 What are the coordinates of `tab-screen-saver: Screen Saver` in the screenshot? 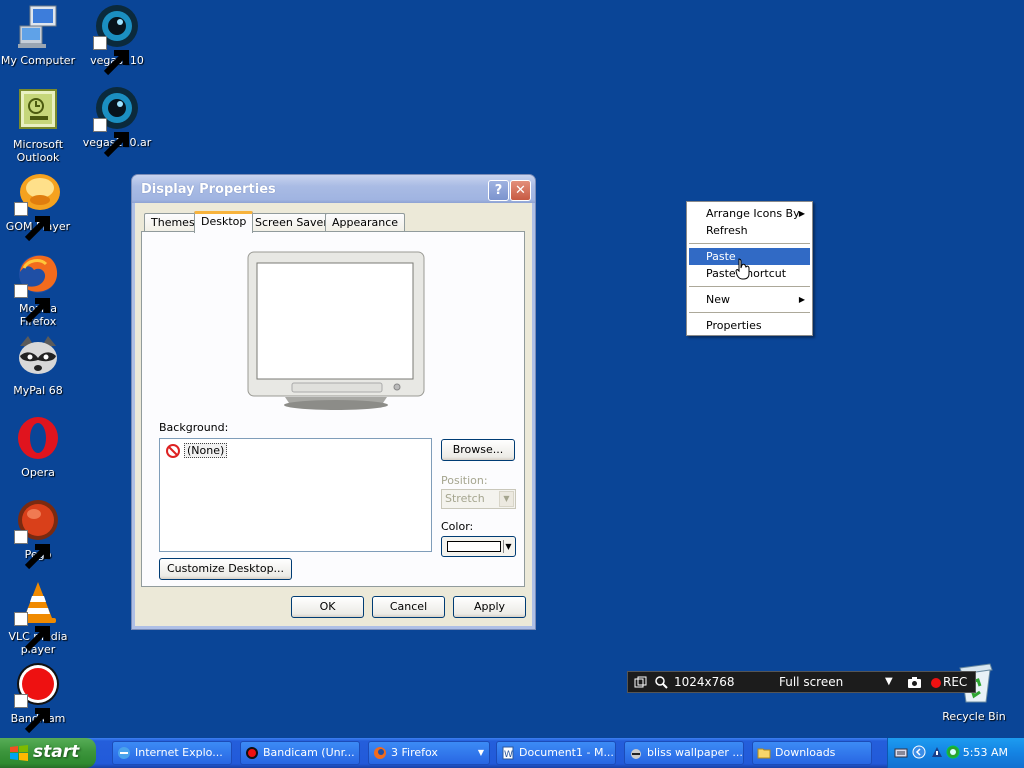 It's located at (291, 222).